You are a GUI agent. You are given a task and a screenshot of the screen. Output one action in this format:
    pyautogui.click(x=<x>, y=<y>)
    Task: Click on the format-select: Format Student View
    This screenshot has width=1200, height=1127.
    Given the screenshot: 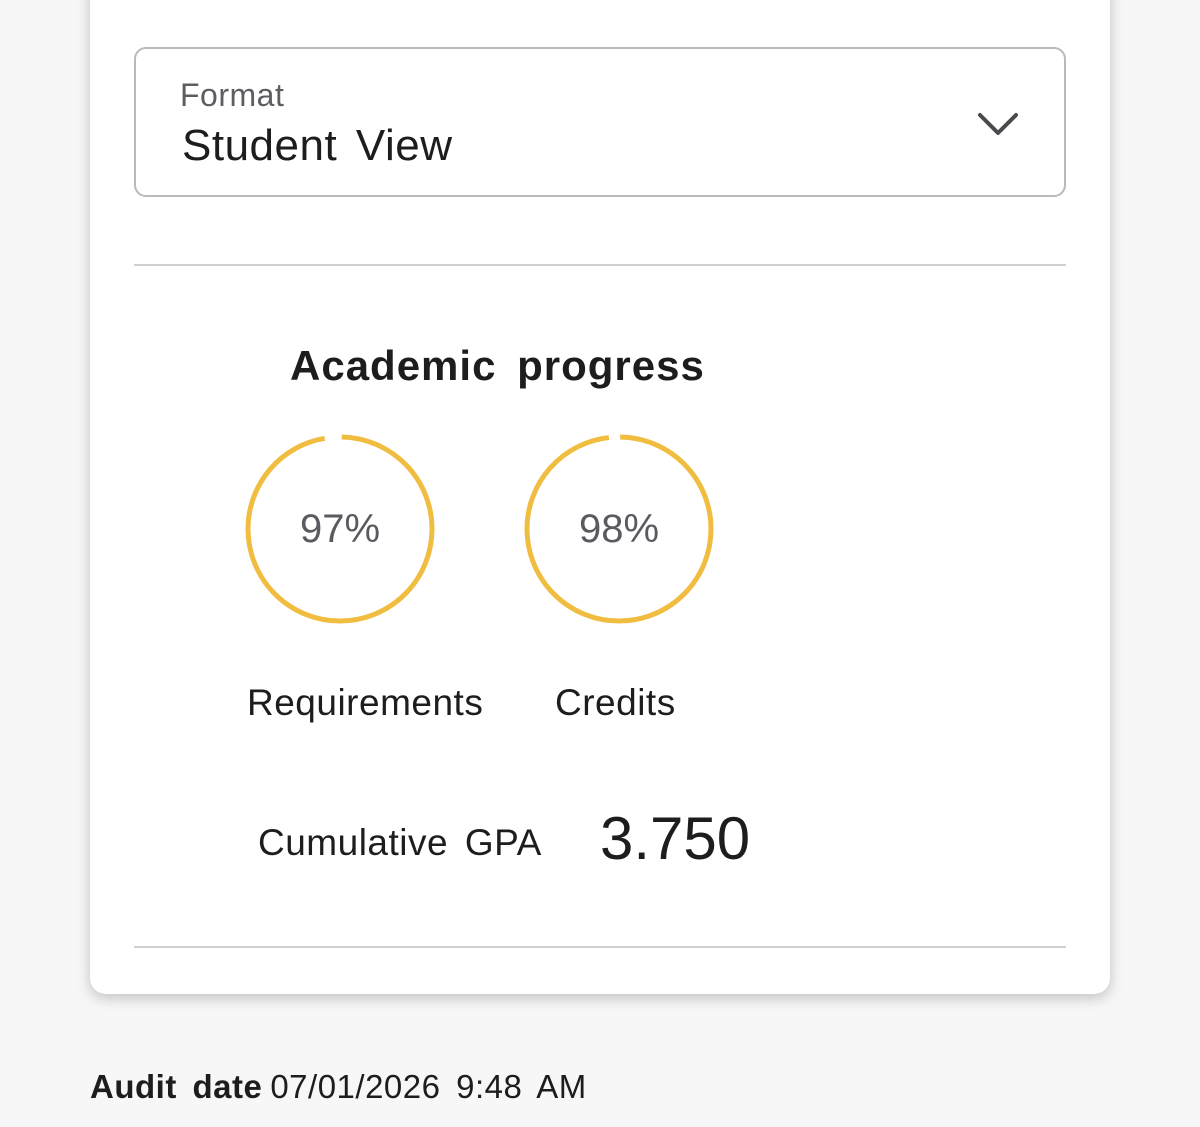 What is the action you would take?
    pyautogui.click(x=600, y=122)
    